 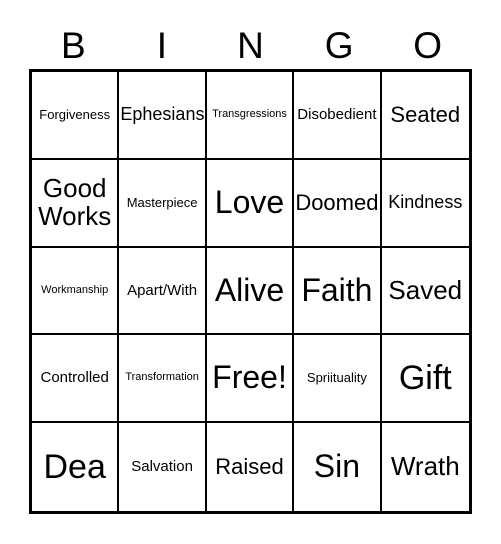 I want to click on bingo-cell: Good Works, so click(x=76, y=203).